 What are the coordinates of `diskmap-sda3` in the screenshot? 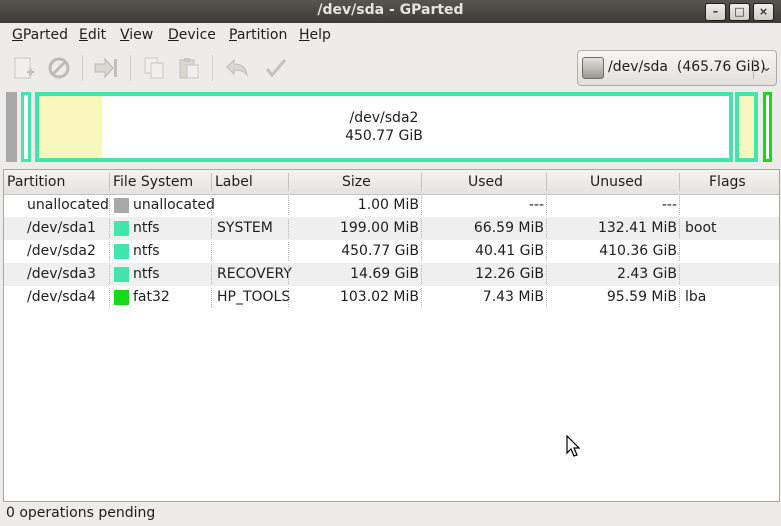 It's located at (746, 127).